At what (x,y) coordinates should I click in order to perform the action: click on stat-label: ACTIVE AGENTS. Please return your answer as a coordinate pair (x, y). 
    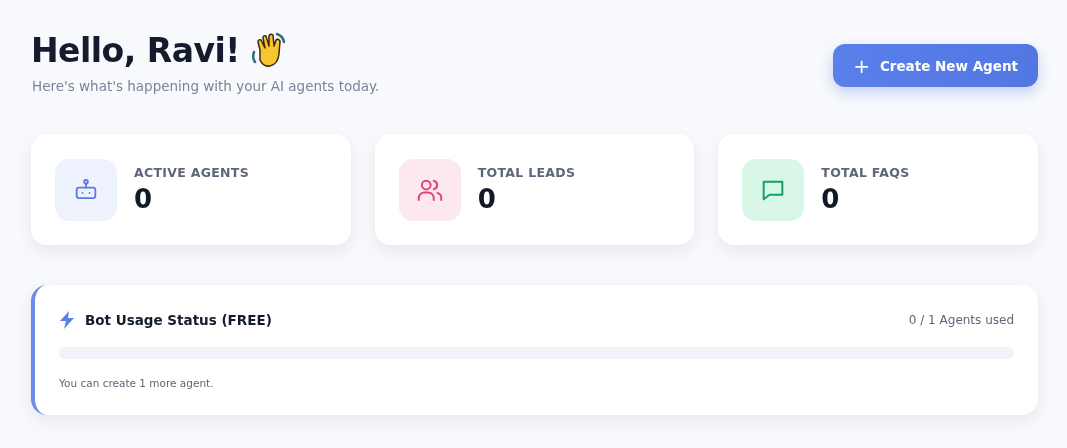
    Looking at the image, I should click on (191, 172).